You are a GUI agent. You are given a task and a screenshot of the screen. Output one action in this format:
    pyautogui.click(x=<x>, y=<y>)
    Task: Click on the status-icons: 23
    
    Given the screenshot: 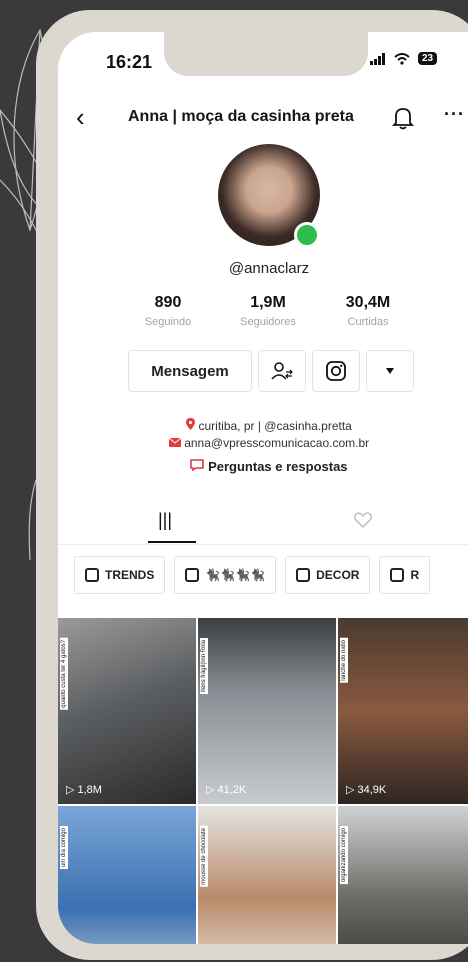 What is the action you would take?
    pyautogui.click(x=404, y=58)
    